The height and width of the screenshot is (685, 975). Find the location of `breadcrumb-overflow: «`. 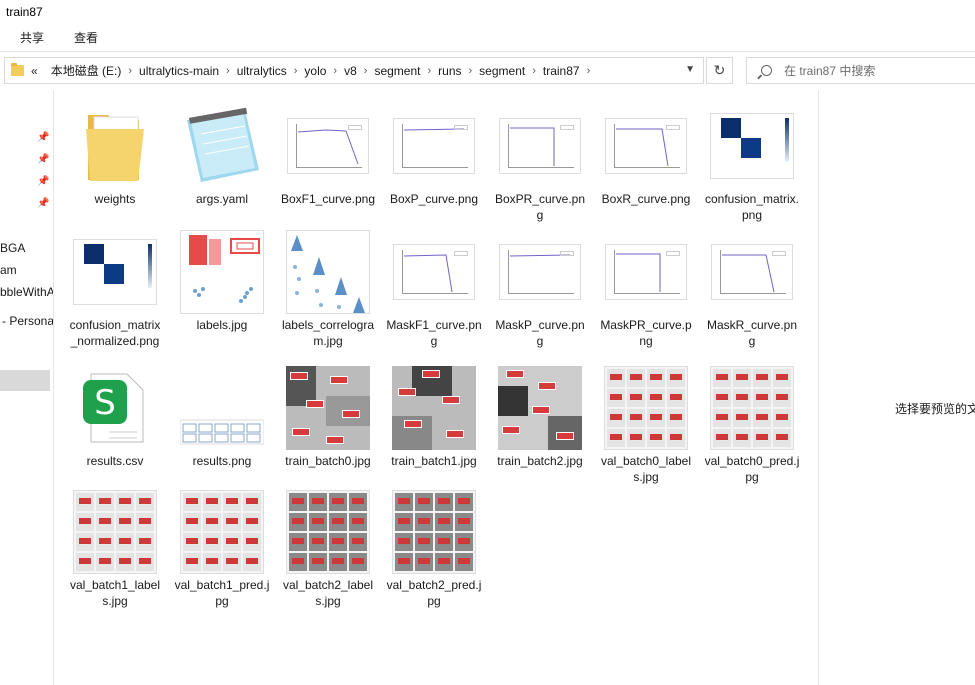

breadcrumb-overflow: « is located at coordinates (34, 71).